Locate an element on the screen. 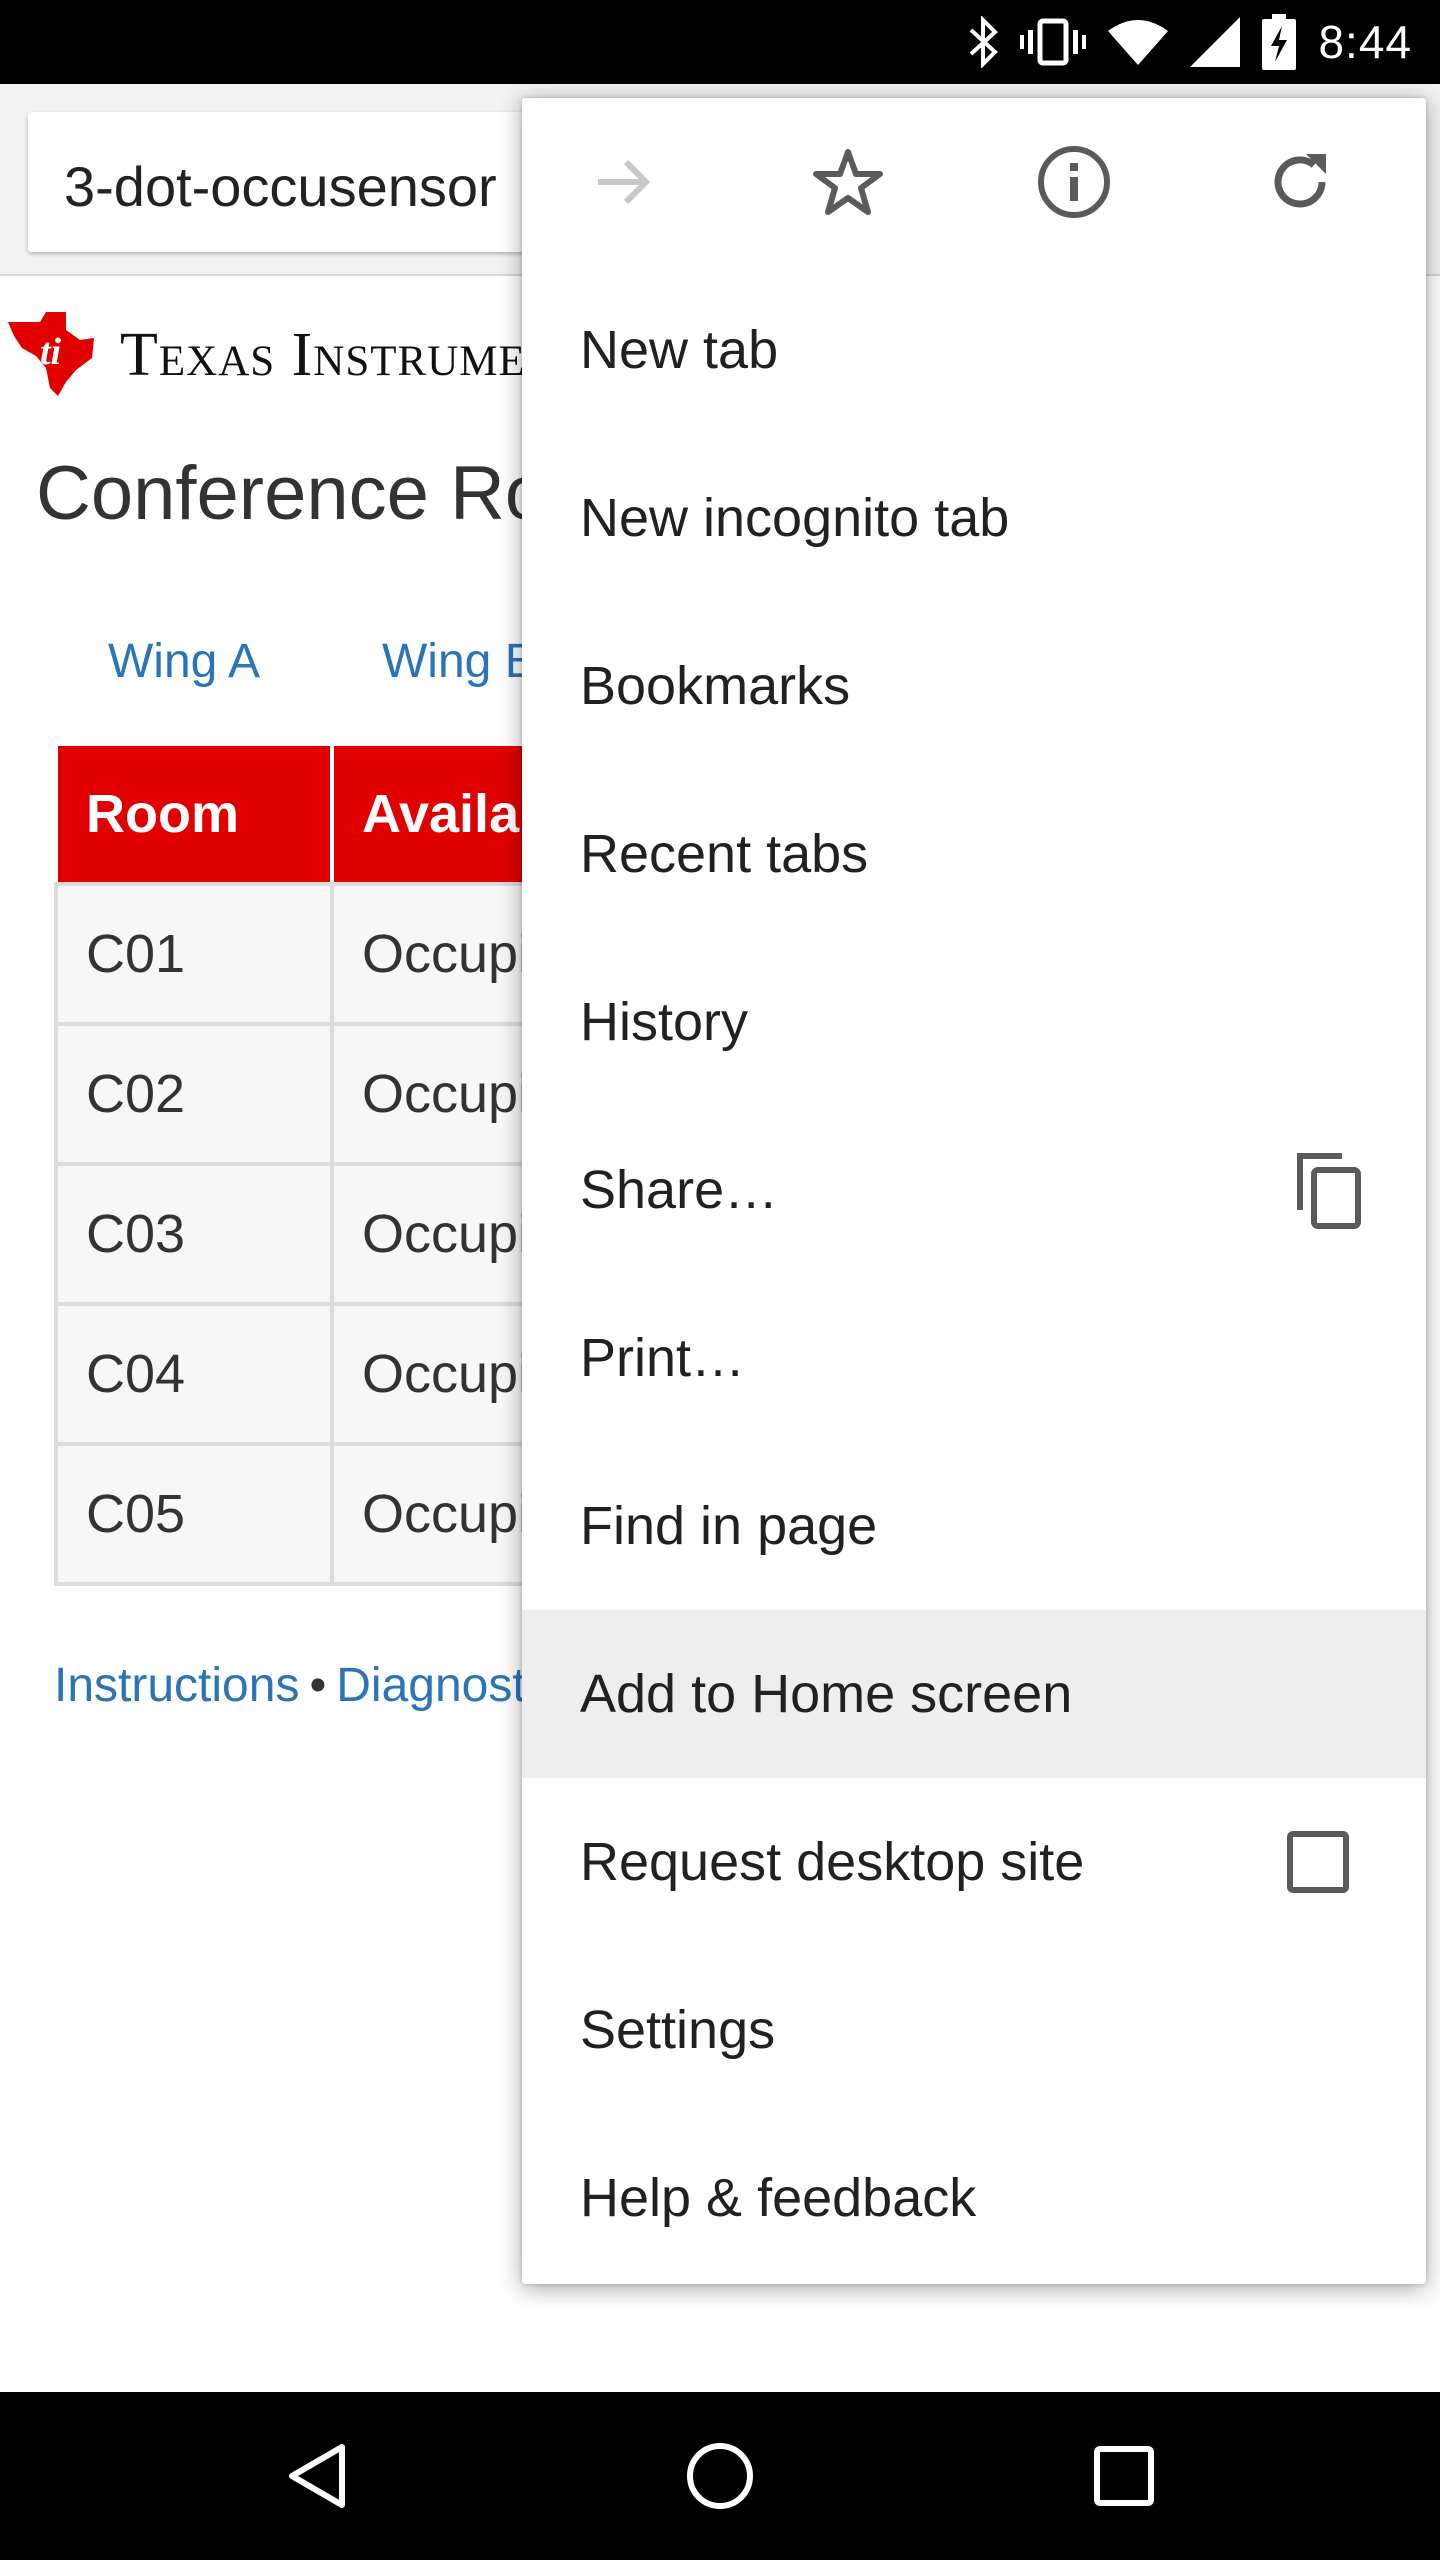 This screenshot has height=2560, width=1440. room-cell: C05 is located at coordinates (194, 1514).